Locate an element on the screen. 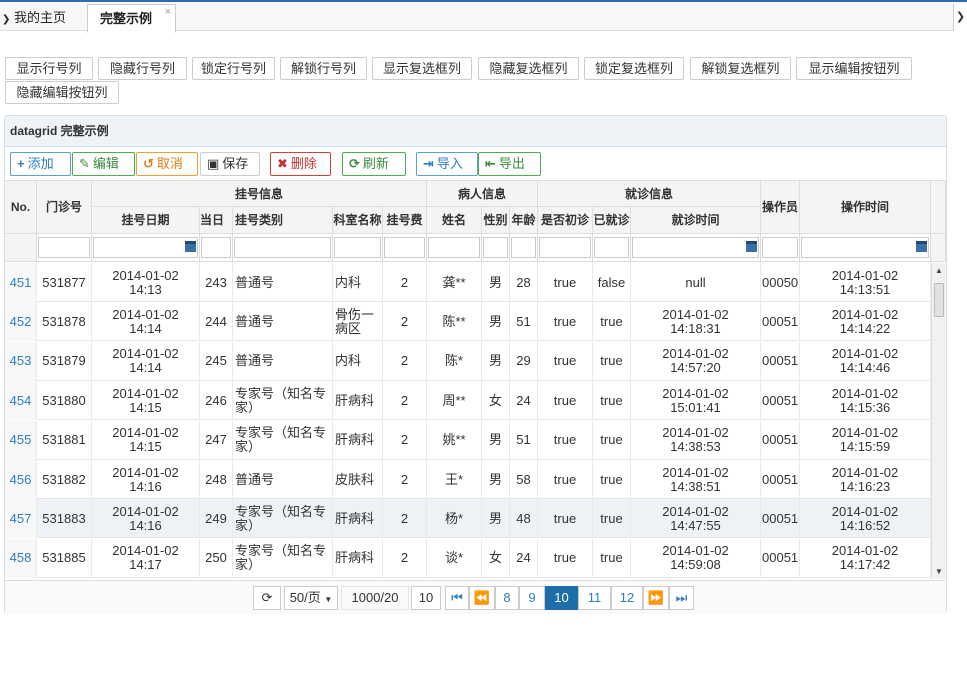  show-rownum-button: 显示行号列 is located at coordinates (49, 68).